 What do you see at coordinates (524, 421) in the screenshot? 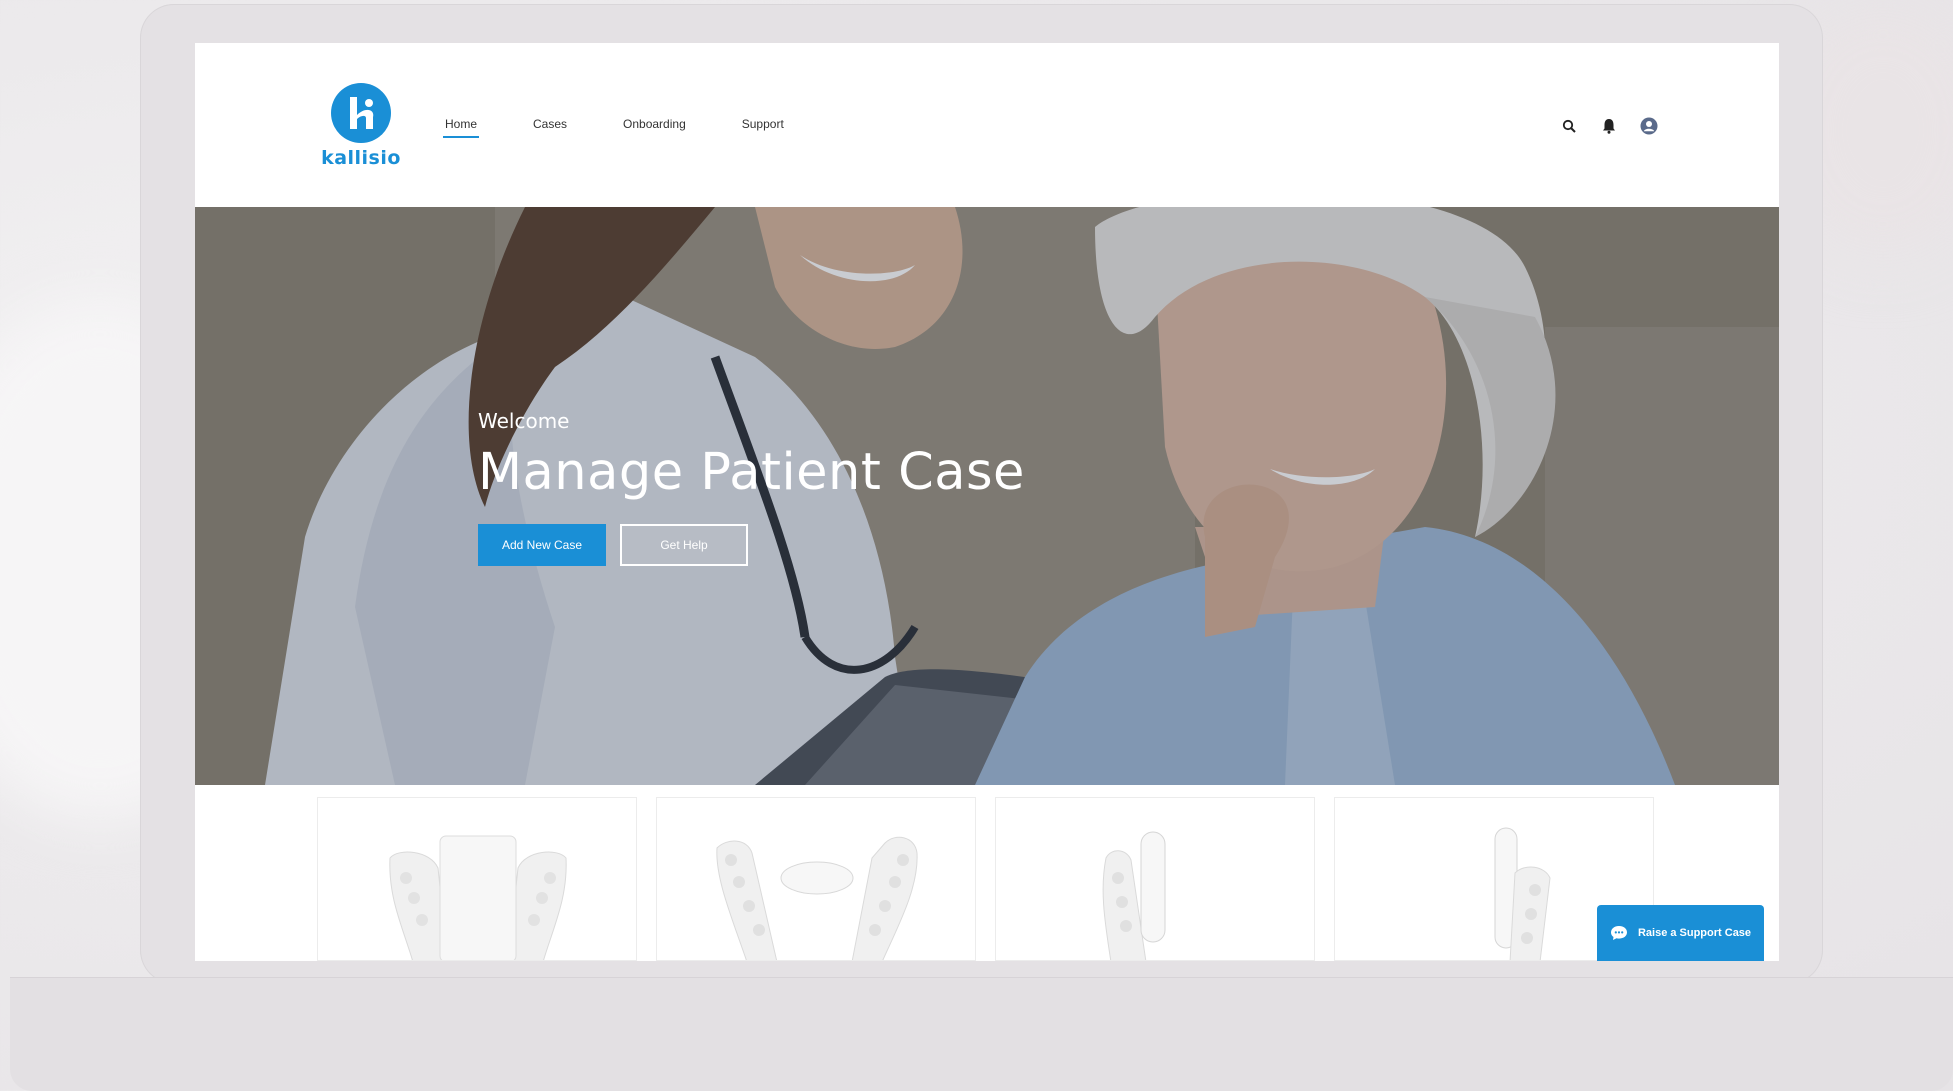
I see `hero-welcome-text: Welcome` at bounding box center [524, 421].